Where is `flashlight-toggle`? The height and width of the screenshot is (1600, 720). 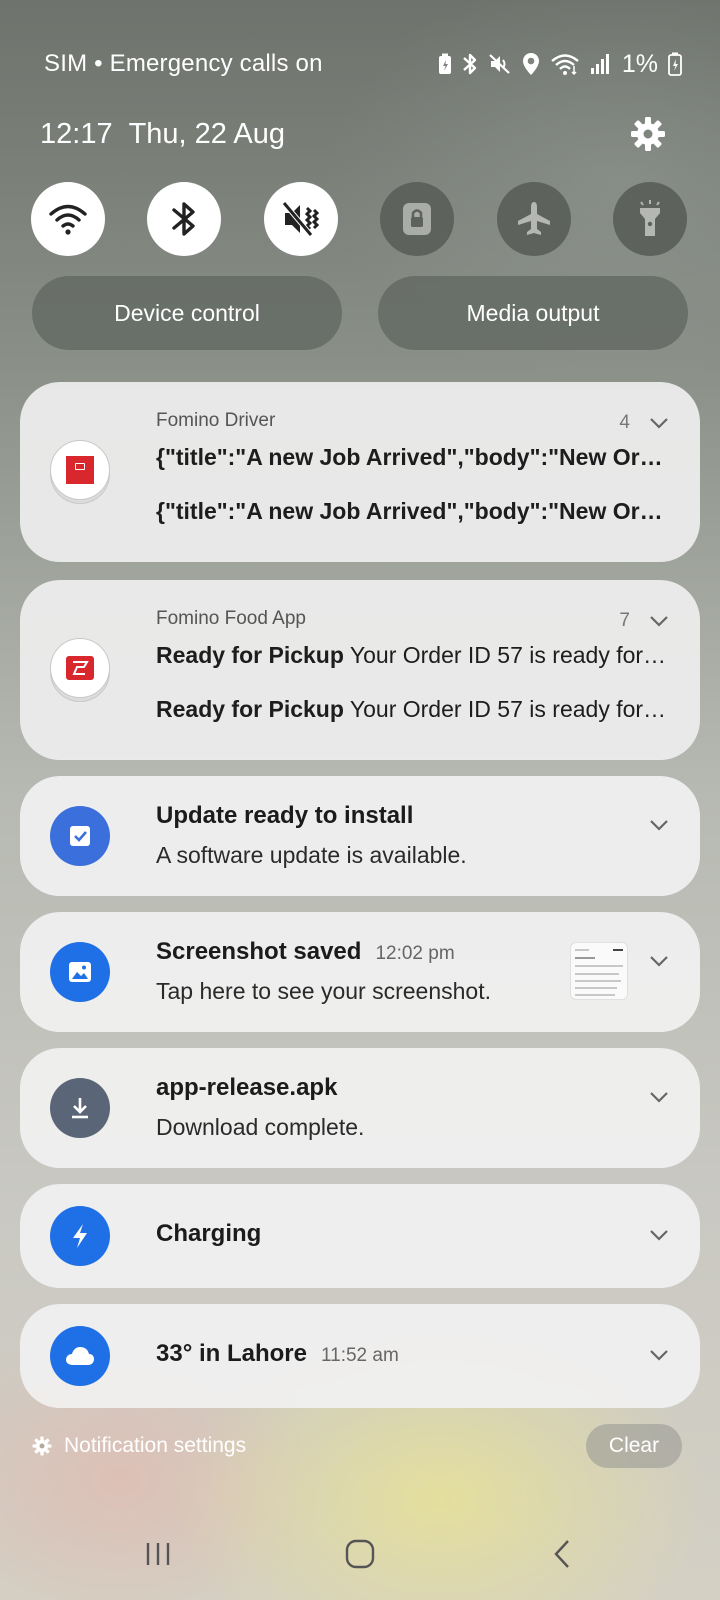
flashlight-toggle is located at coordinates (649, 219).